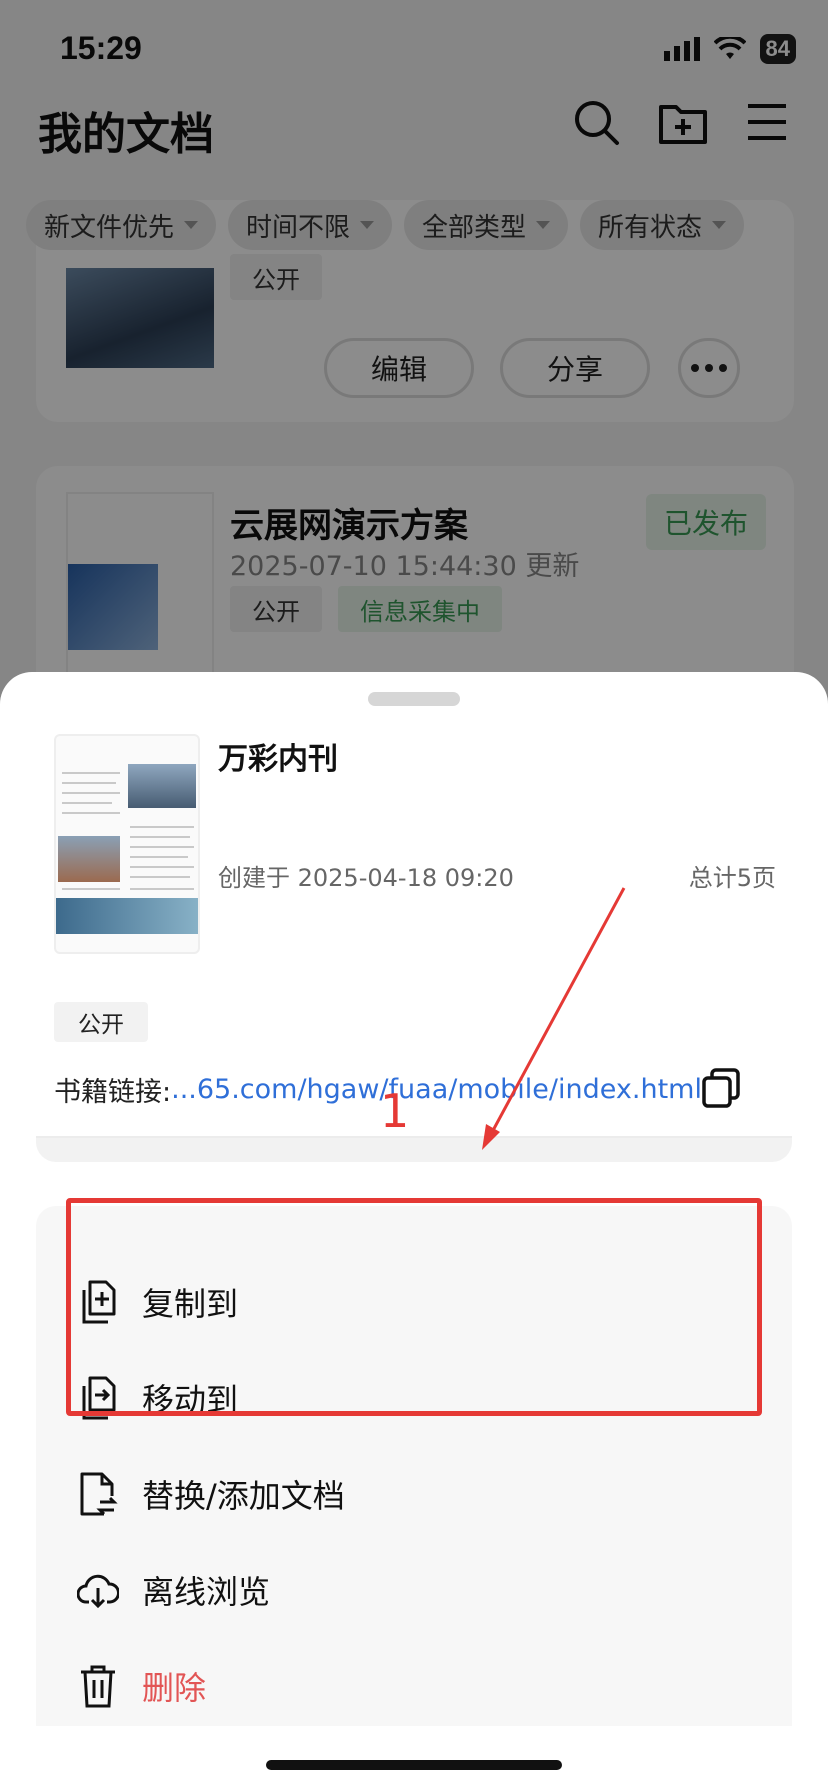 Image resolution: width=828 pixels, height=1792 pixels. What do you see at coordinates (414, 1765) in the screenshot?
I see `home-indicator` at bounding box center [414, 1765].